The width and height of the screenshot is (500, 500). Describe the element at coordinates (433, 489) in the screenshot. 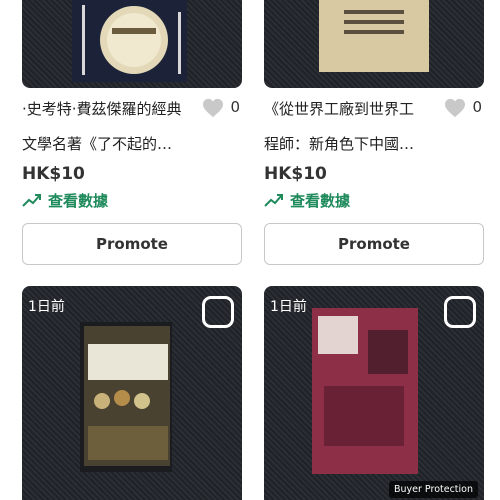

I see `buyer-protection-badge: Buyer Protection` at that location.